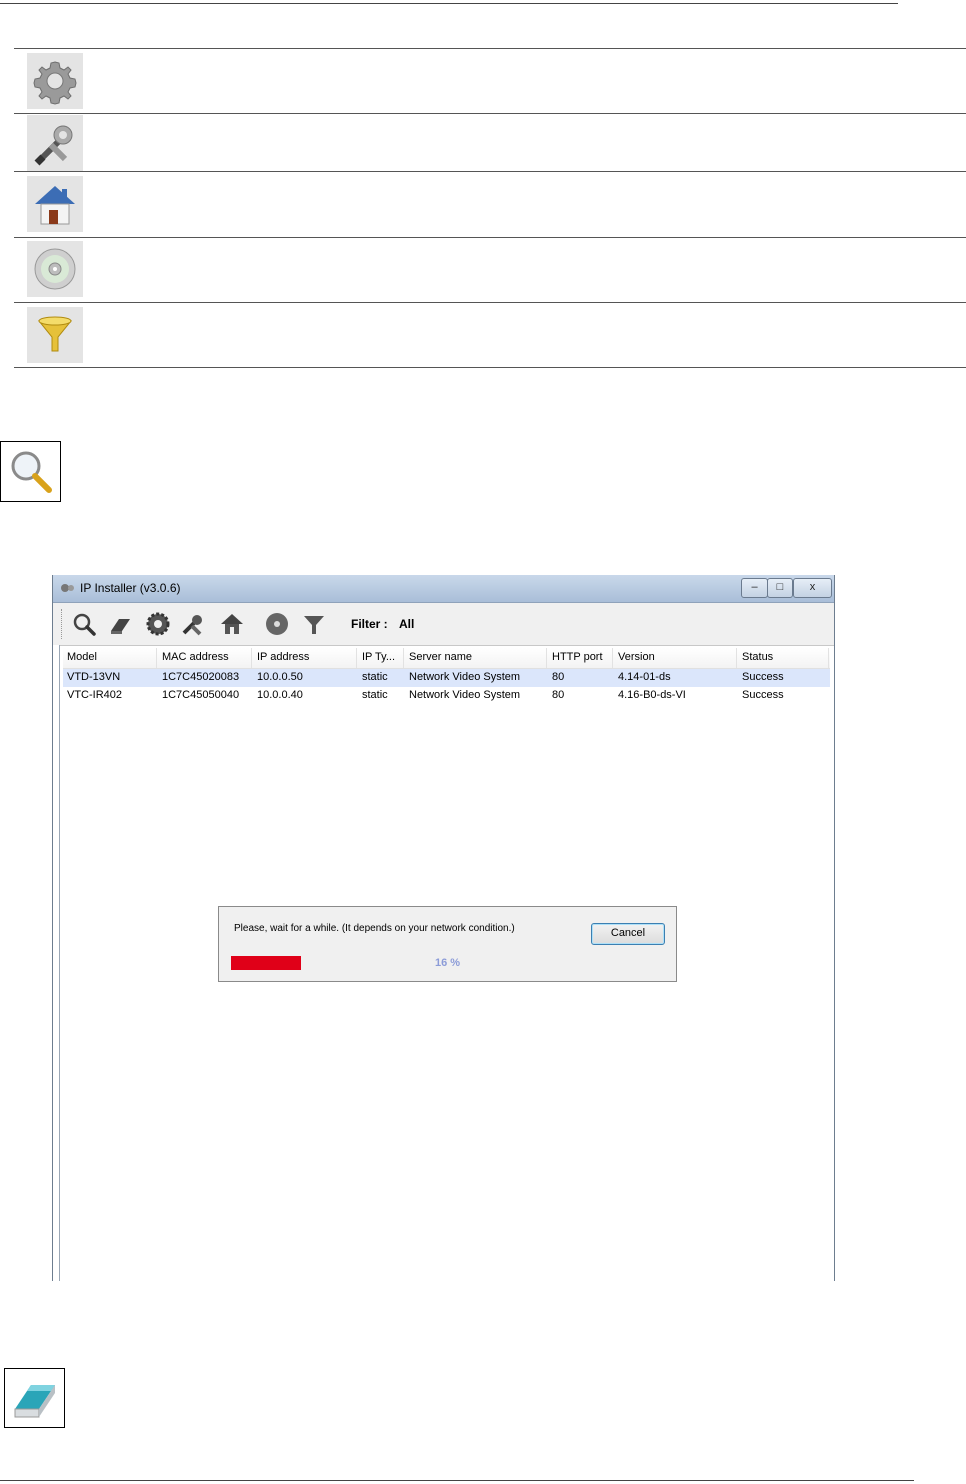 The height and width of the screenshot is (1484, 966). Describe the element at coordinates (644, 677) in the screenshot. I see `cell-version: 4.14-01-ds` at that location.